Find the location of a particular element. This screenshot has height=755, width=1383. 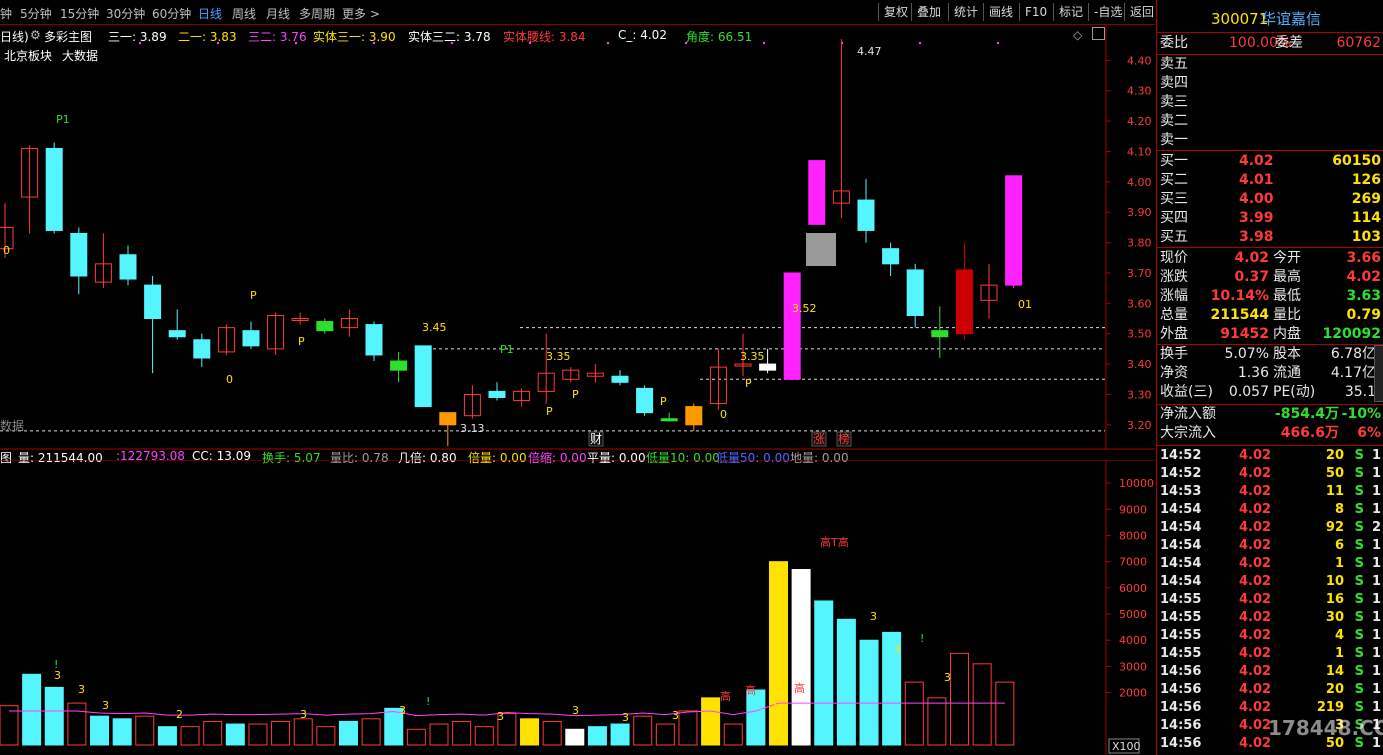

ask-row: 卖二 is located at coordinates (1270, 121).